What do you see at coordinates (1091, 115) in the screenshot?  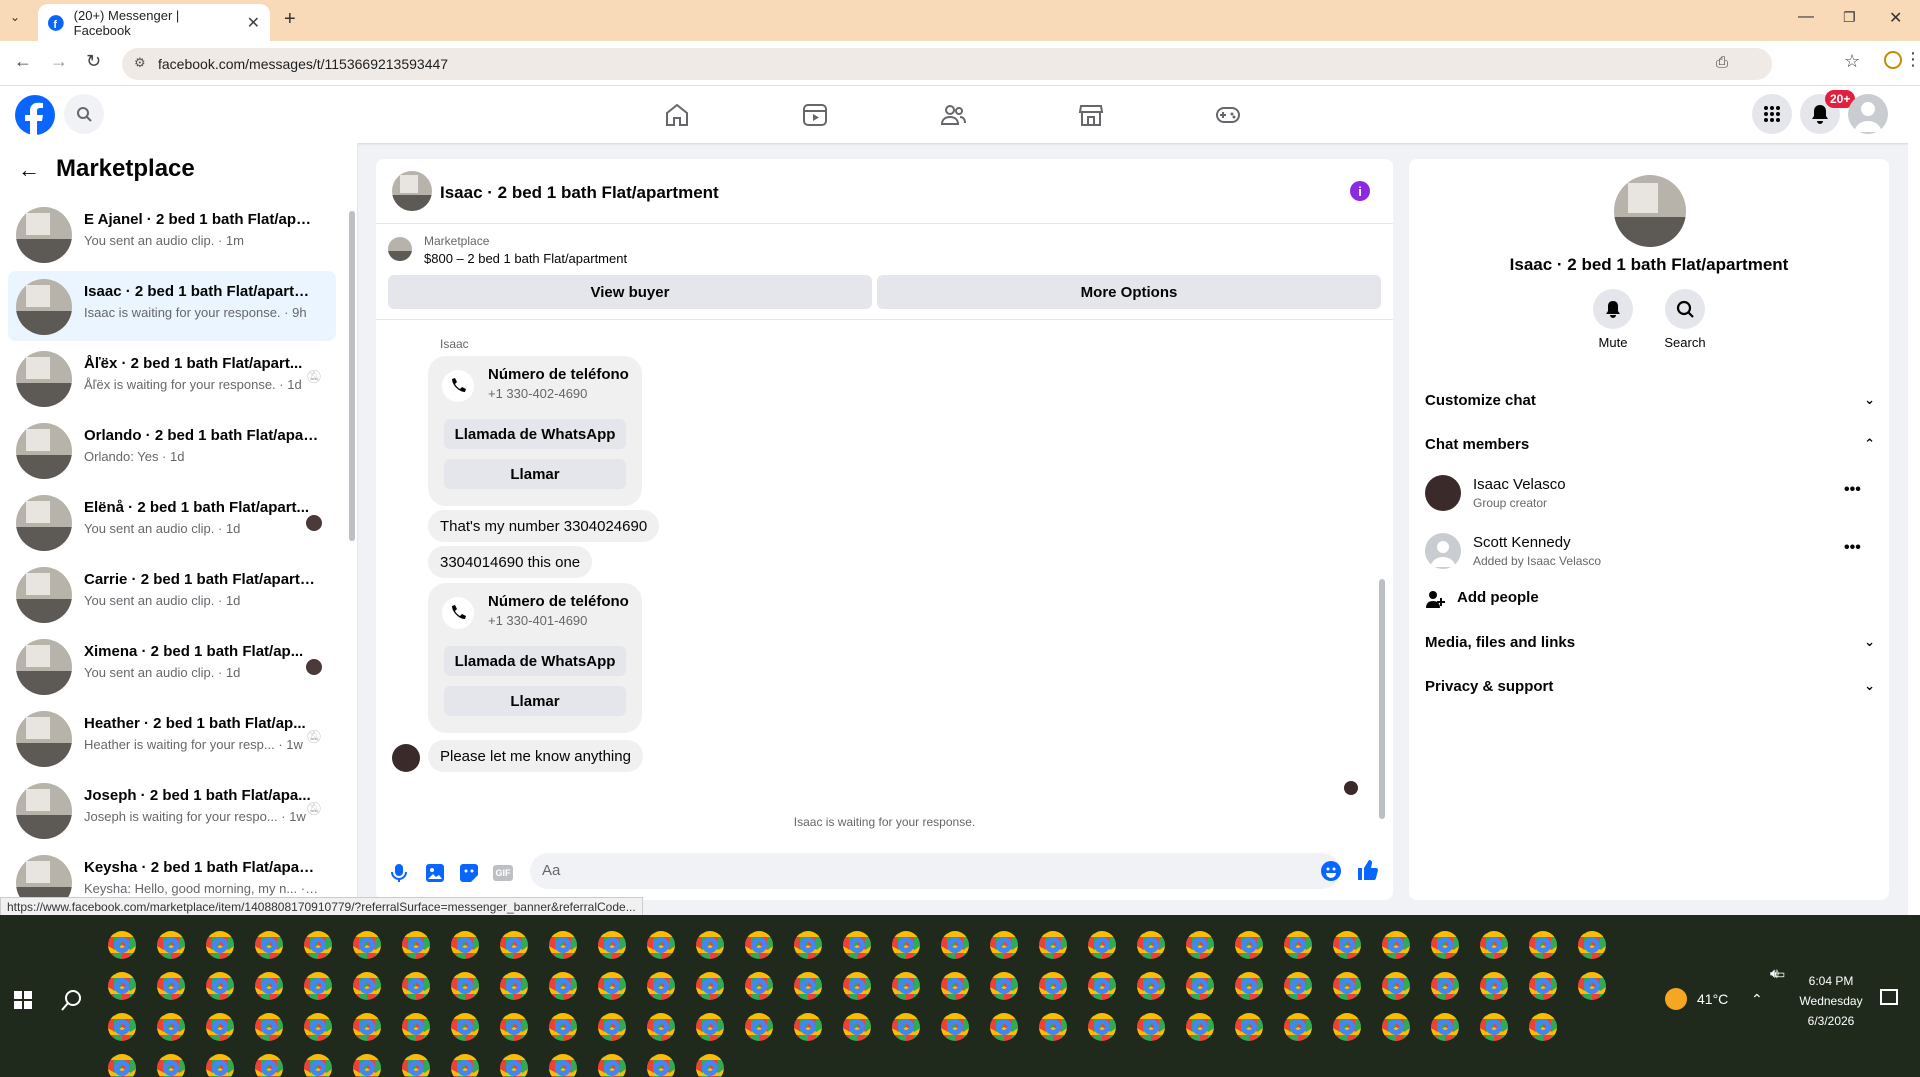 I see `marketplace-icon` at bounding box center [1091, 115].